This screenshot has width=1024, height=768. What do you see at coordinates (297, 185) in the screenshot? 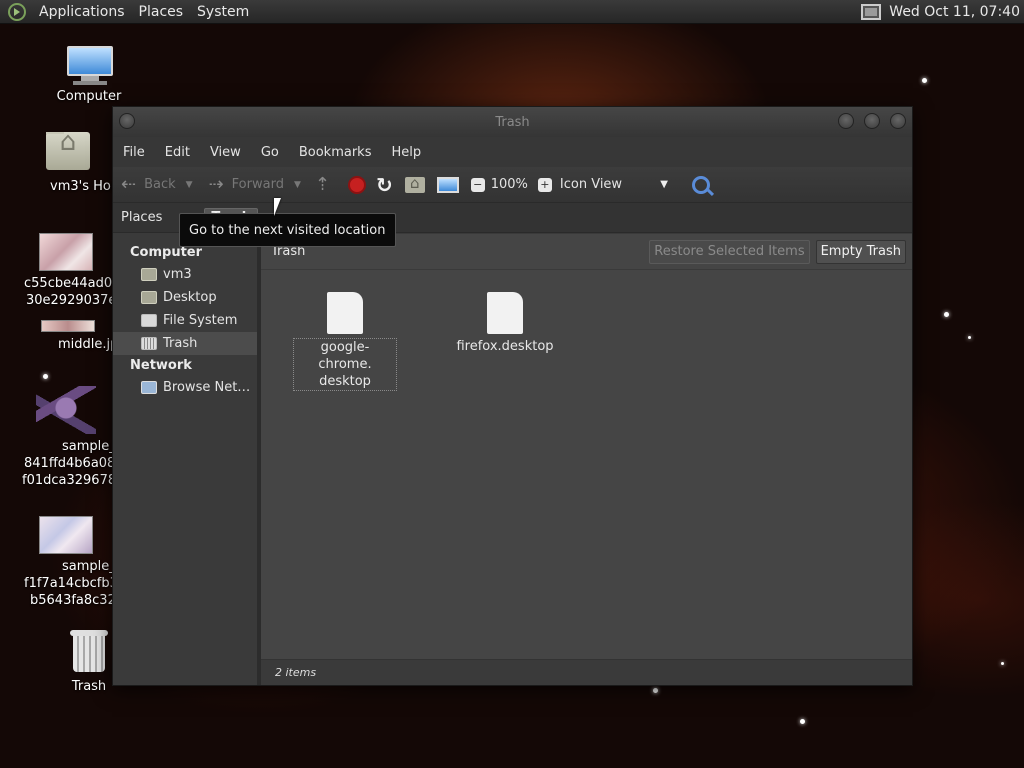
I see `forward-history-dropdown-icon: ▼` at bounding box center [297, 185].